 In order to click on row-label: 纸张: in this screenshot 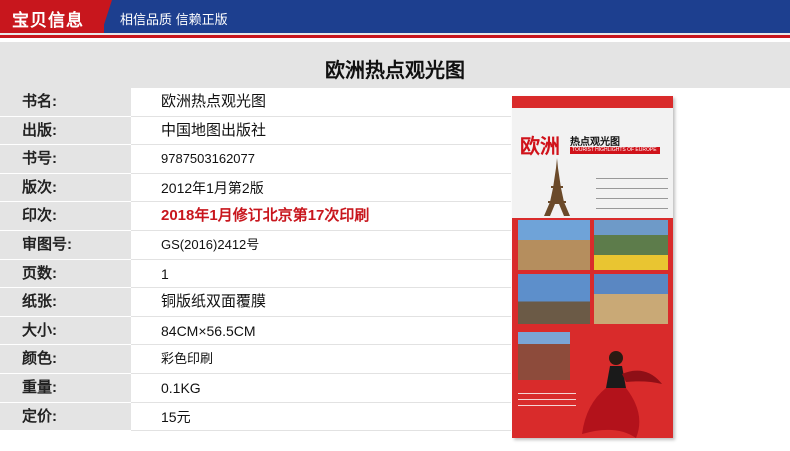, I will do `click(65, 302)`.